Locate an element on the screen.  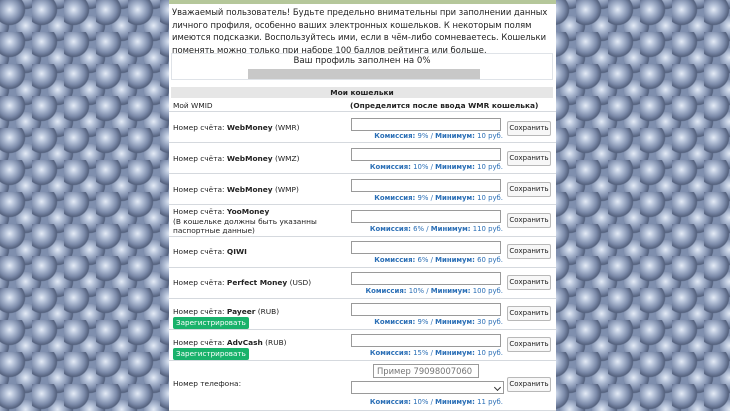
wallets-section-title: Мои кошельки is located at coordinates (362, 92).